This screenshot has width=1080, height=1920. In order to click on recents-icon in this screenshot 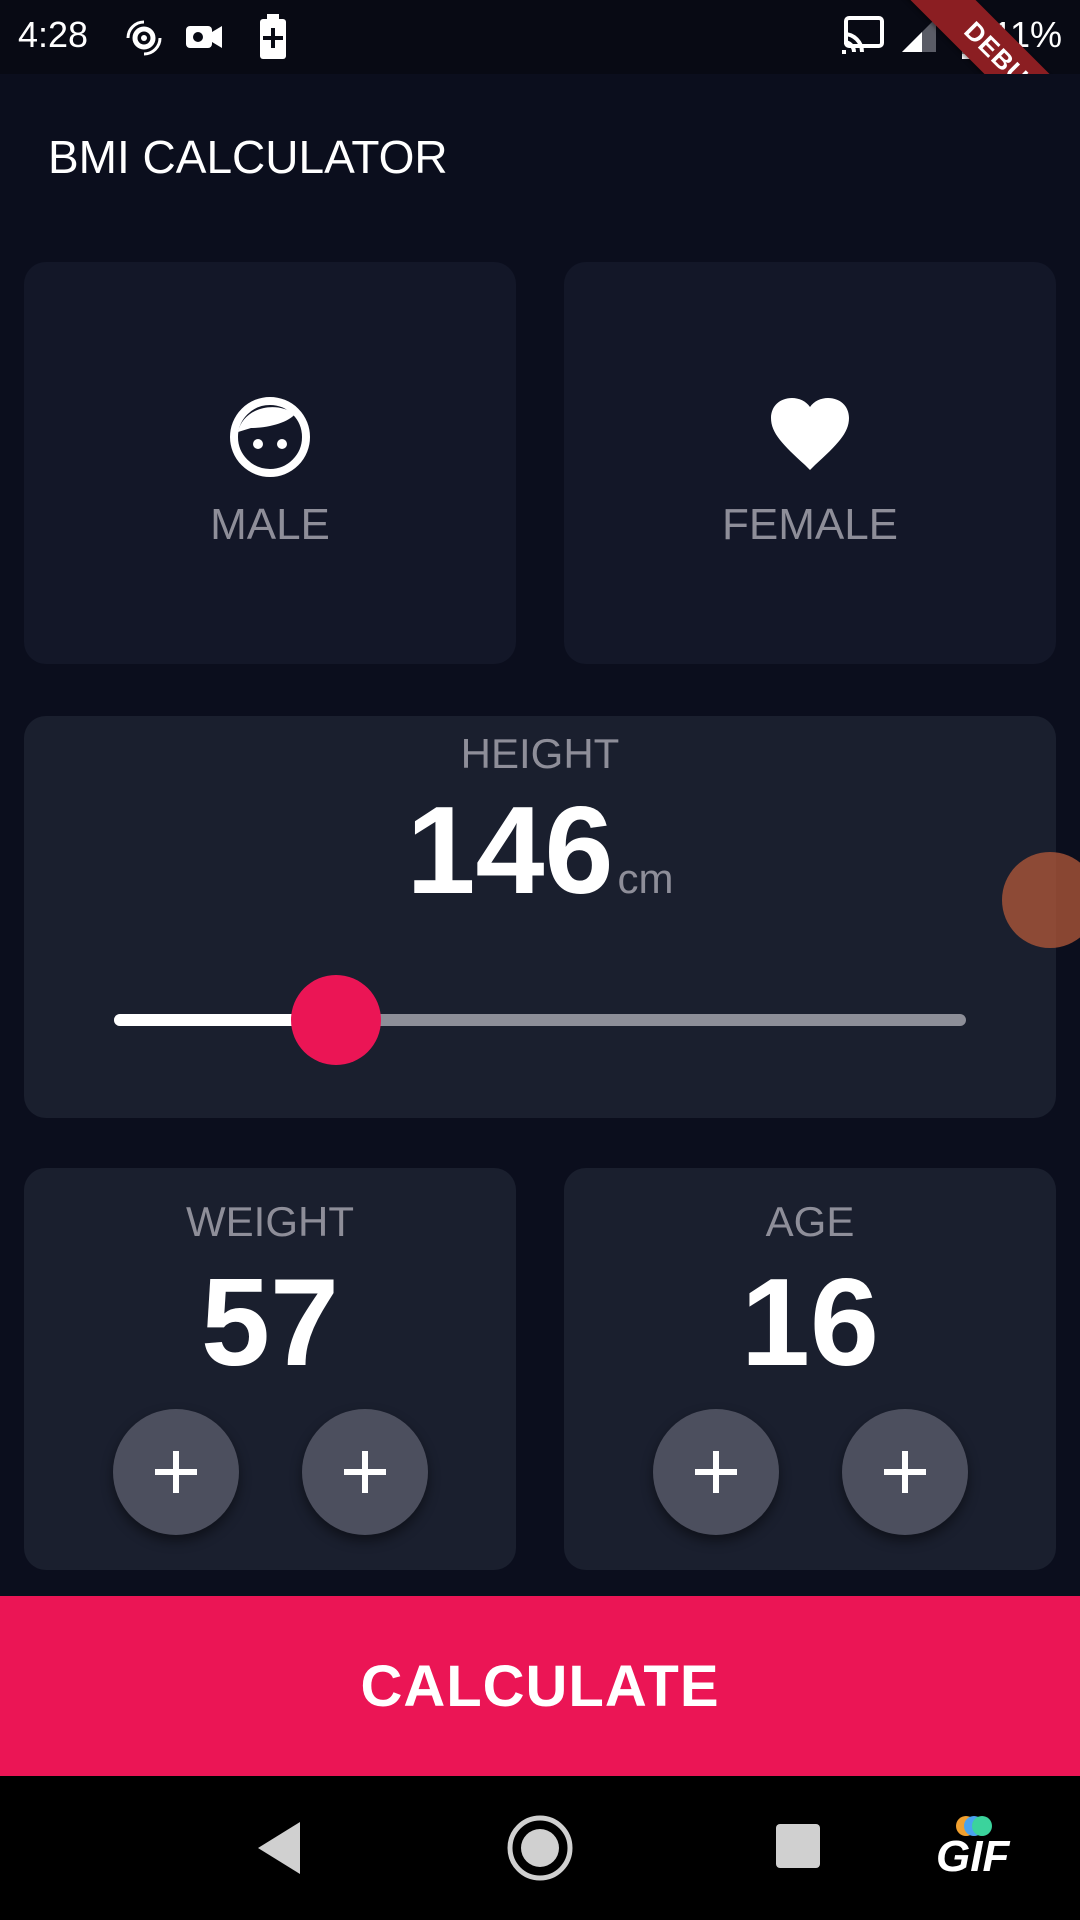, I will do `click(798, 1846)`.